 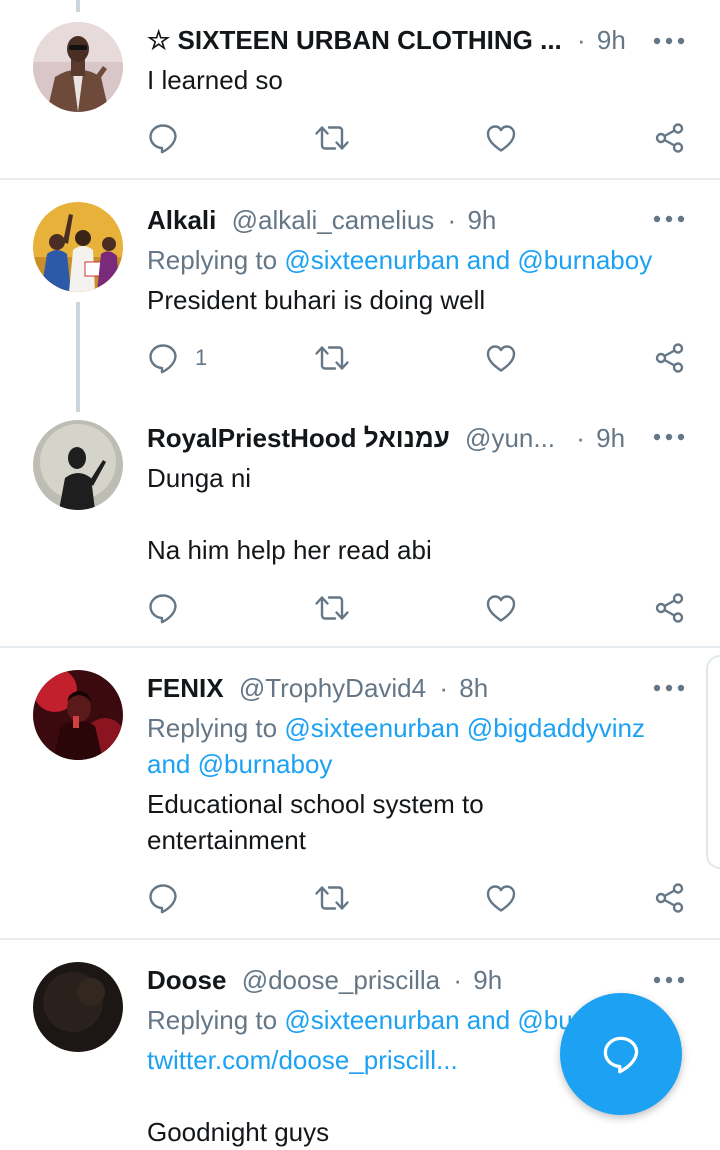 I want to click on replying-to: Replying to @sixteenurban @bigdaddyvinz, so click(x=396, y=728).